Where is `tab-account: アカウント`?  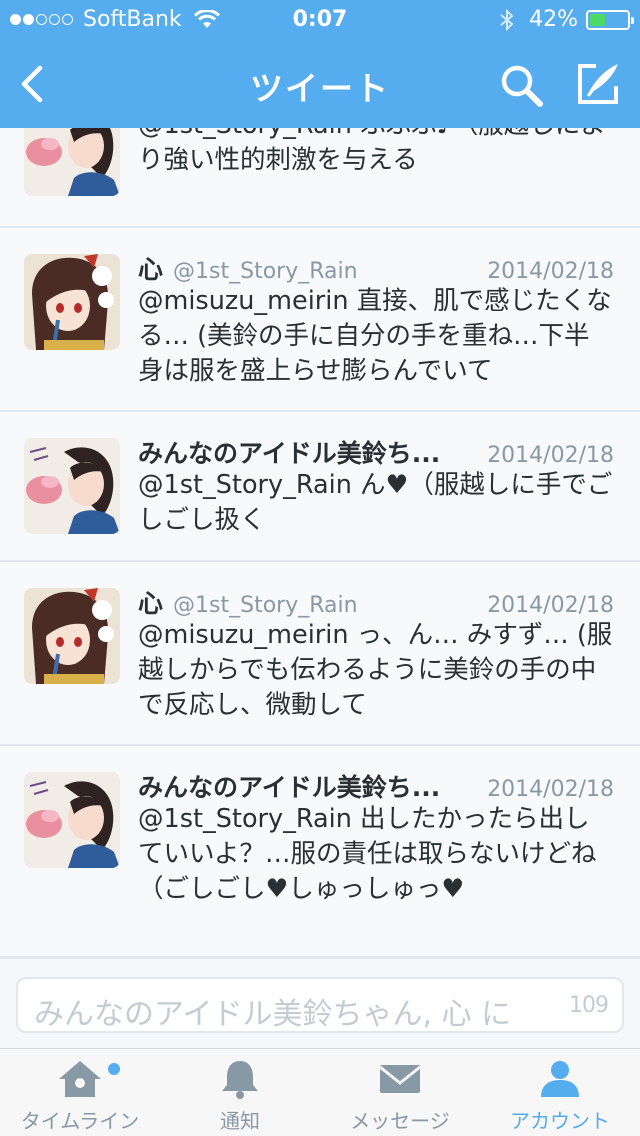 tab-account: アカウント is located at coordinates (560, 1092).